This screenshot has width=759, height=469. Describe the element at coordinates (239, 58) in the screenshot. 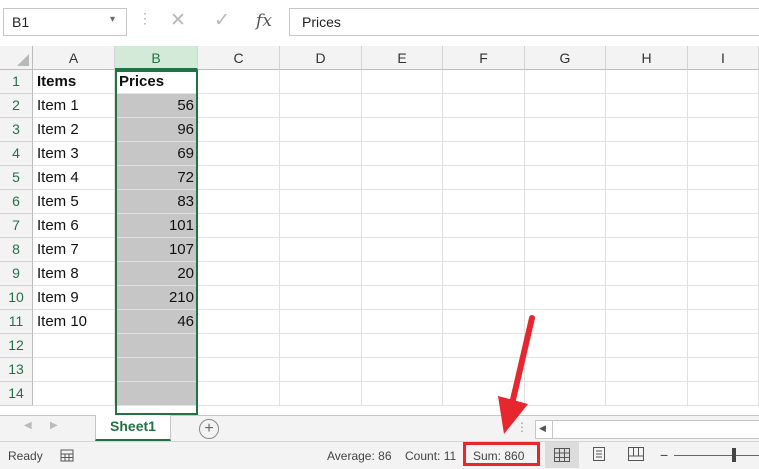

I see `column-header-c: C` at that location.